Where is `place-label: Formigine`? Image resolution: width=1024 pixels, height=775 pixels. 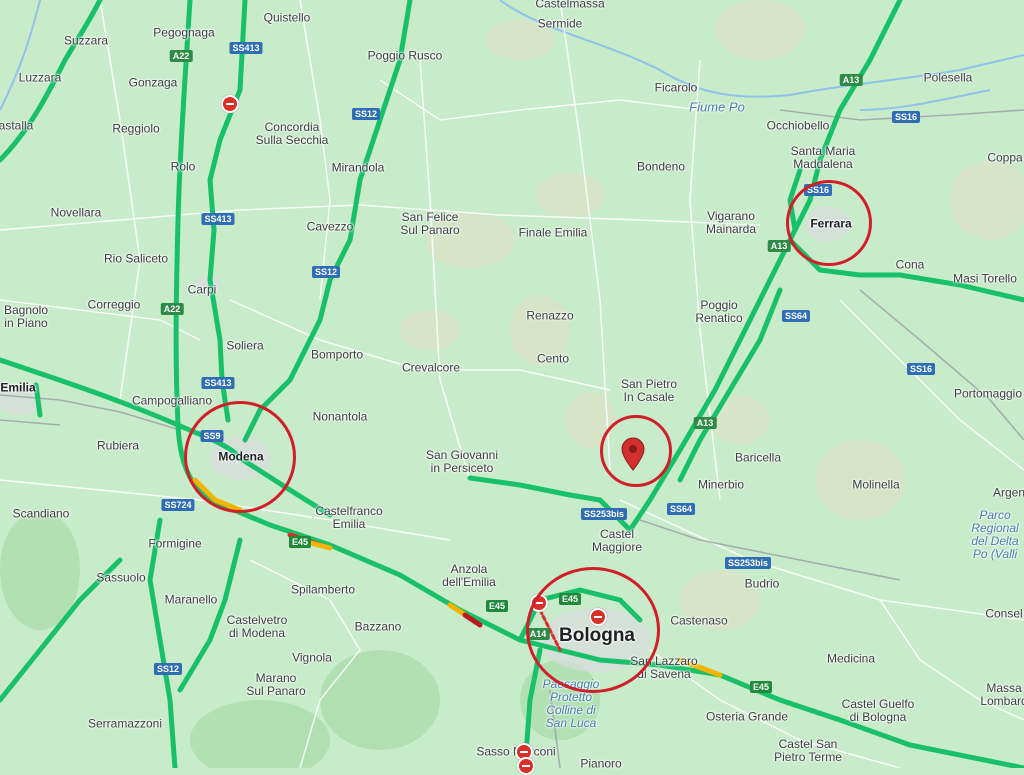 place-label: Formigine is located at coordinates (175, 543).